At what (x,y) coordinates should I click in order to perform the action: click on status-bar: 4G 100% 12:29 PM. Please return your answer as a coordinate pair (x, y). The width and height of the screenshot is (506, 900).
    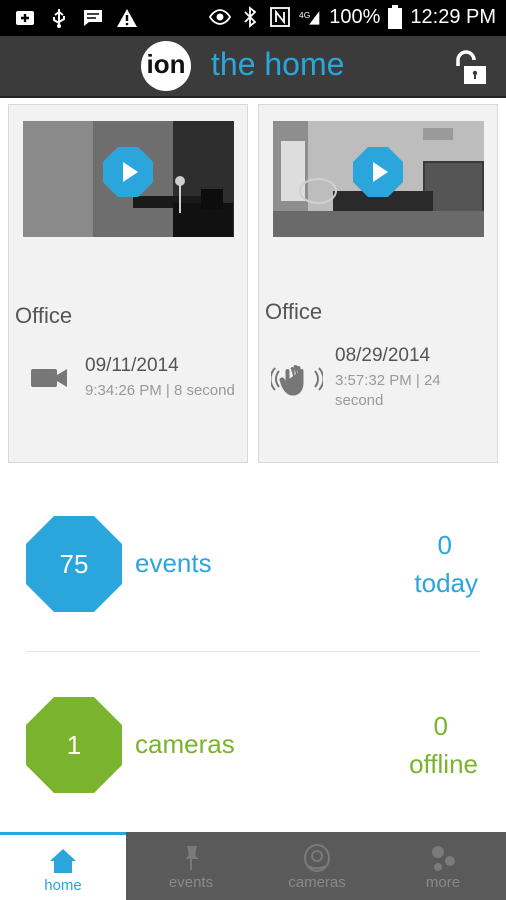
    Looking at the image, I should click on (253, 18).